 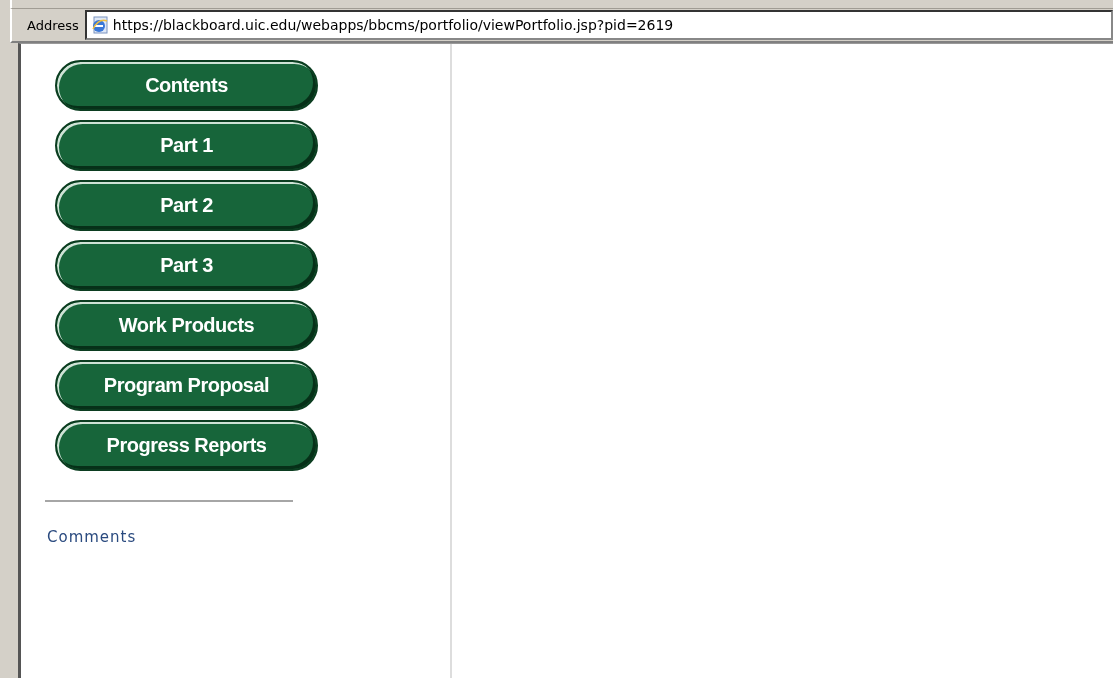 I want to click on nav-button: Progress Reports, so click(x=186, y=445).